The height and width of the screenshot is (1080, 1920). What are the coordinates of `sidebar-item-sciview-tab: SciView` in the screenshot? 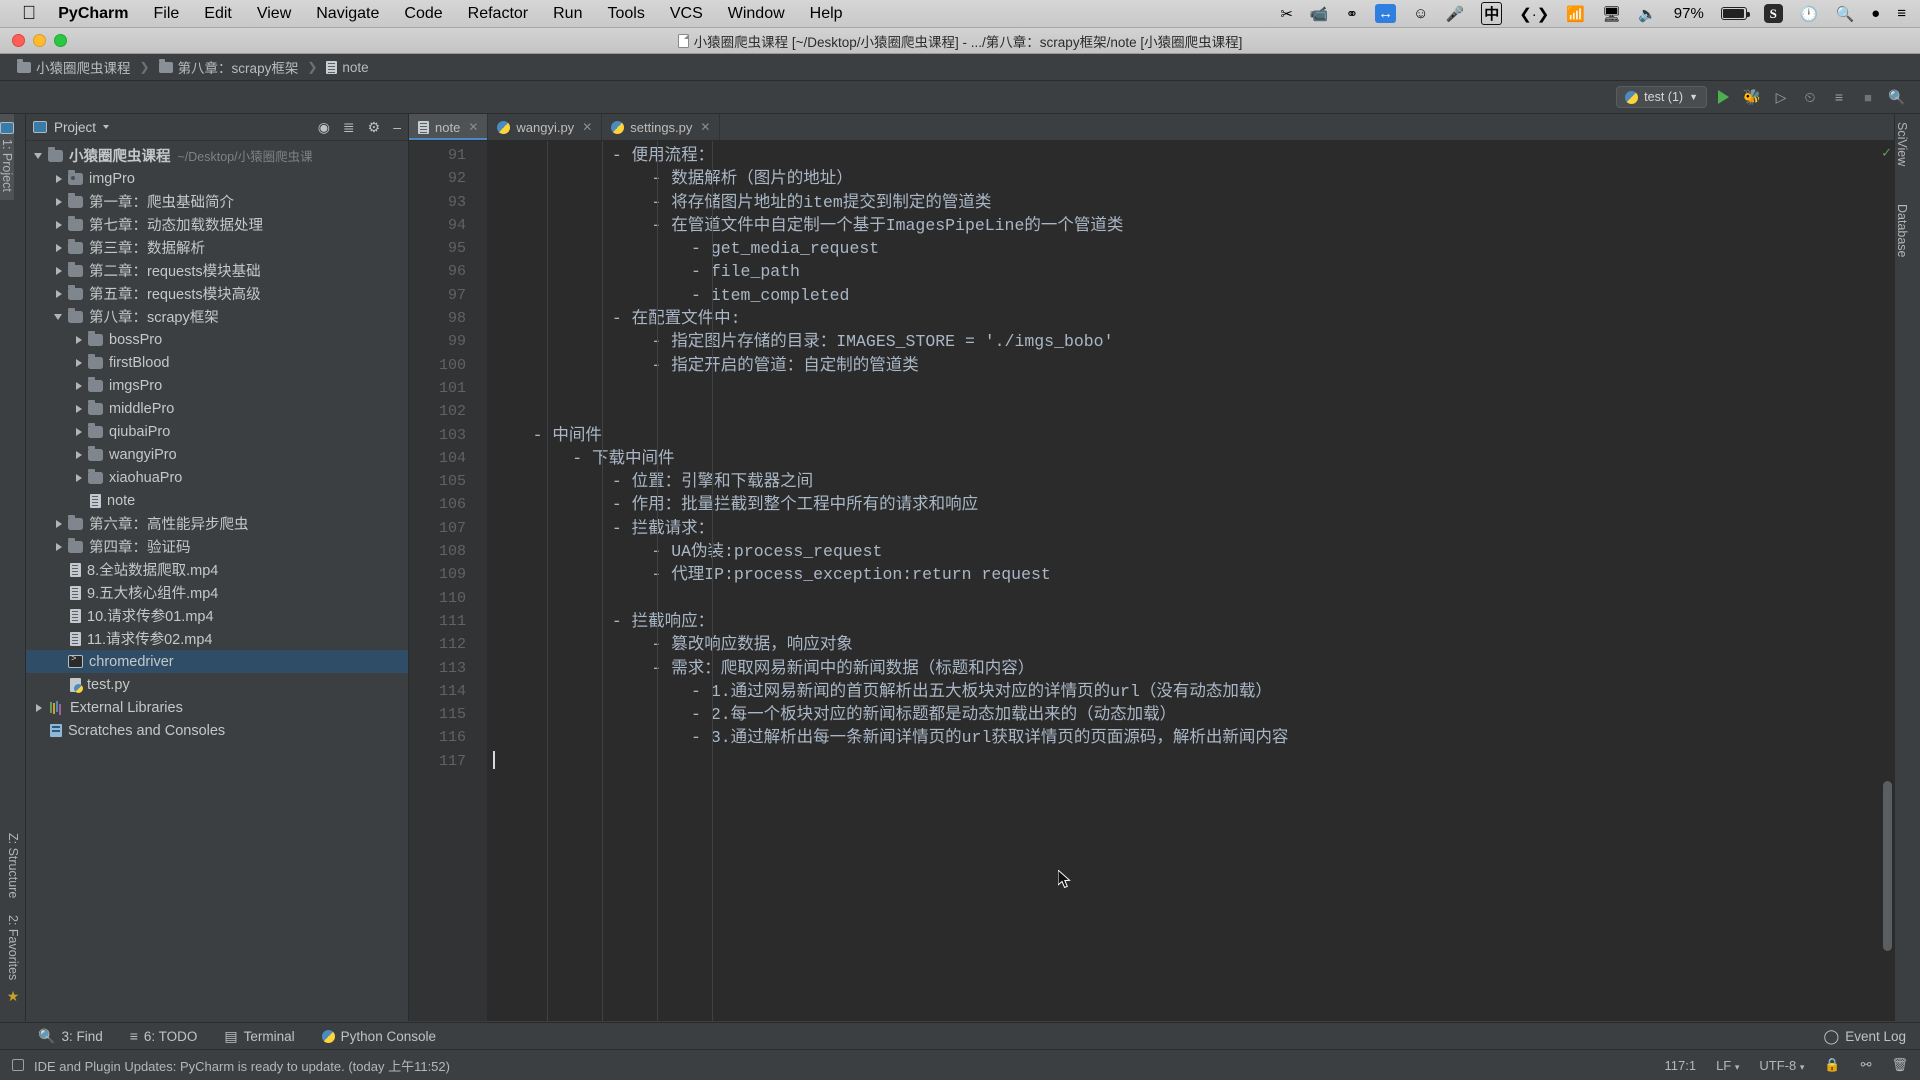 It's located at (1902, 144).